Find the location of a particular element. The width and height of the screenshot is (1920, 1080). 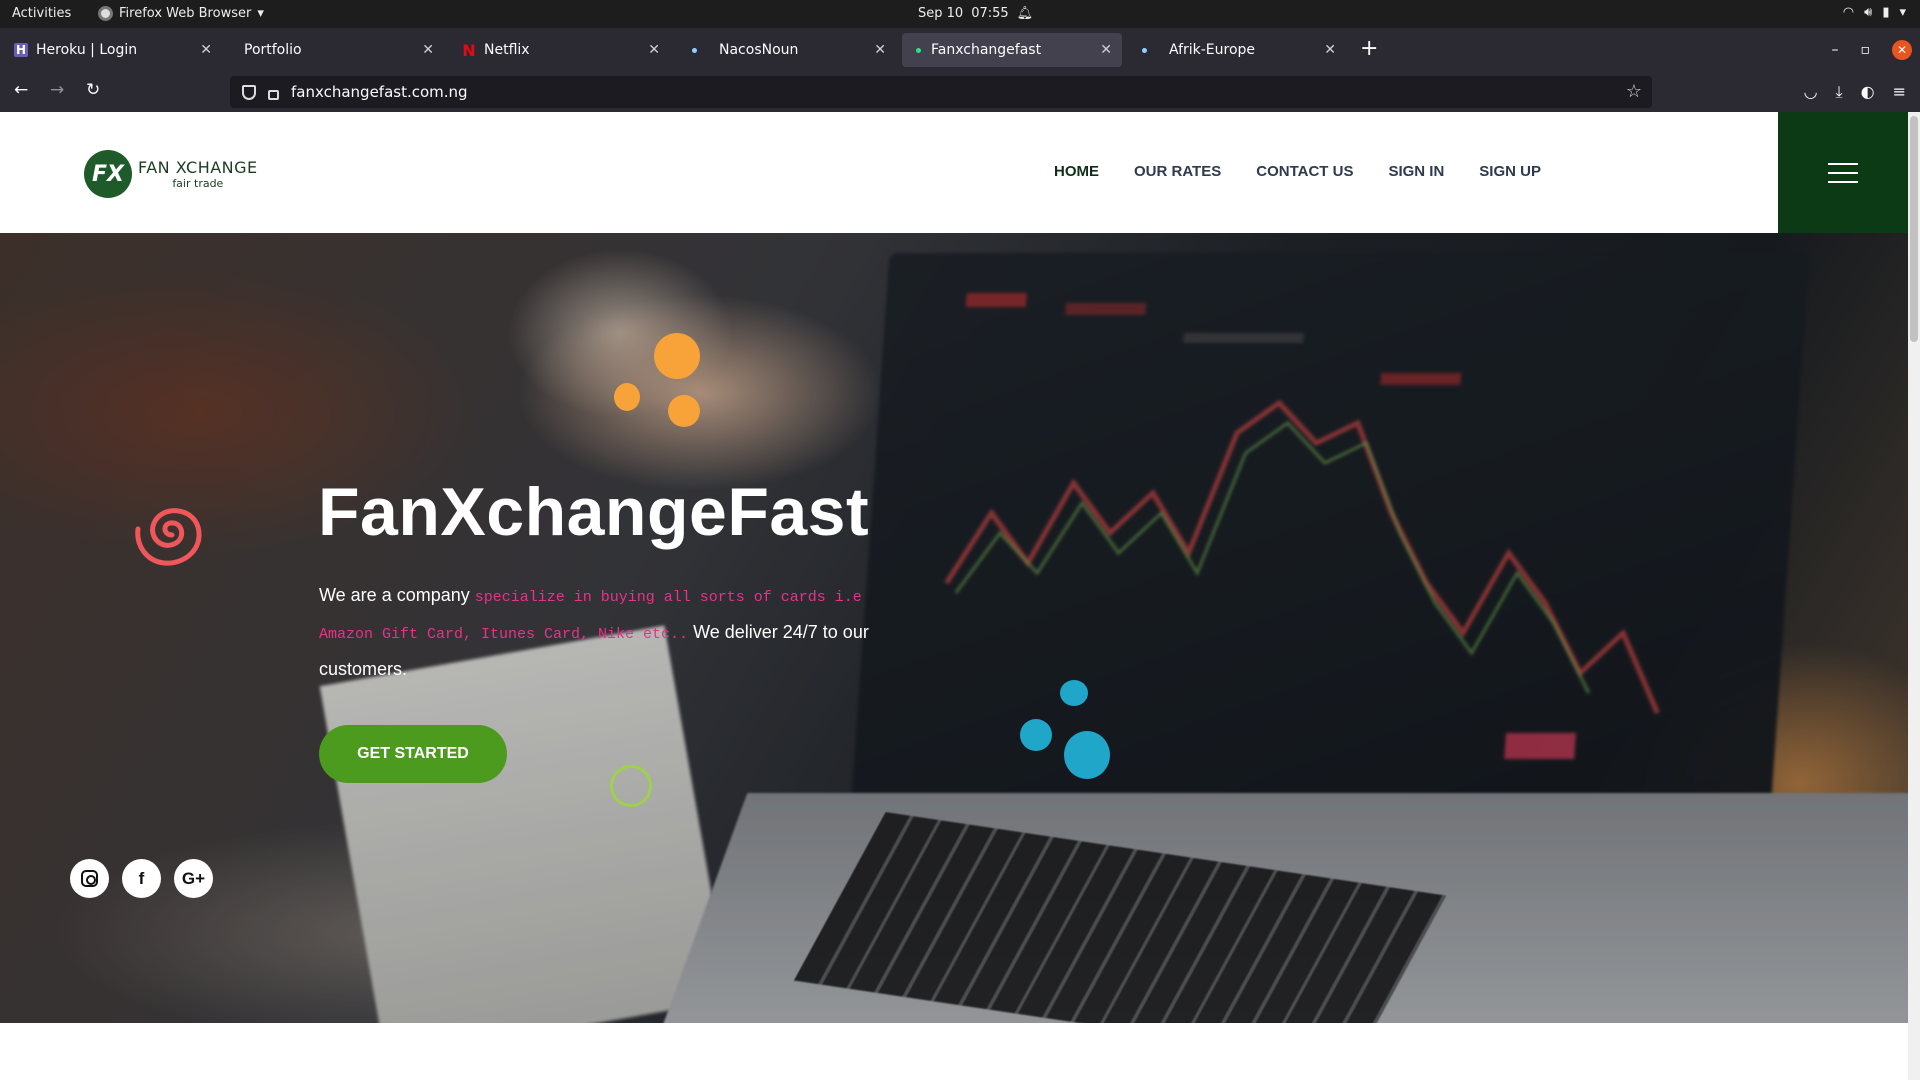

close-window-icon: ✕ is located at coordinates (1902, 50).